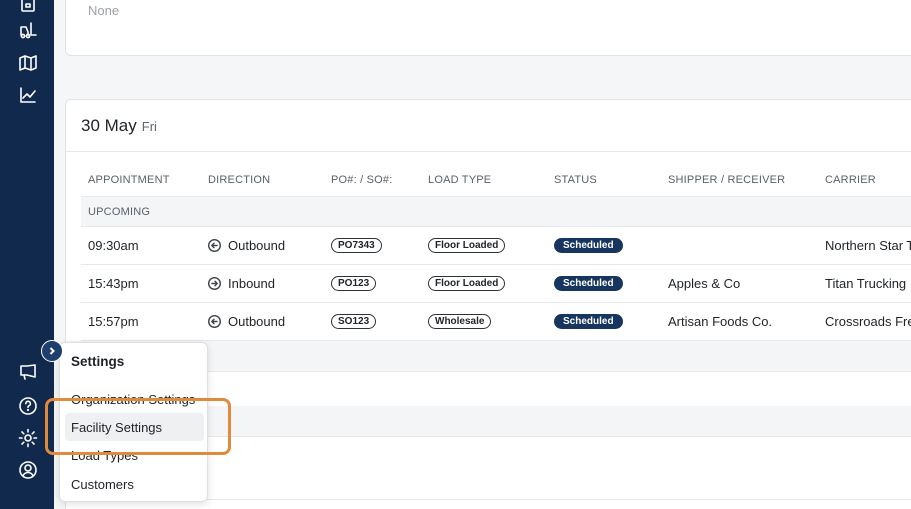 This screenshot has width=911, height=509. I want to click on megaphone-icon, so click(28, 372).